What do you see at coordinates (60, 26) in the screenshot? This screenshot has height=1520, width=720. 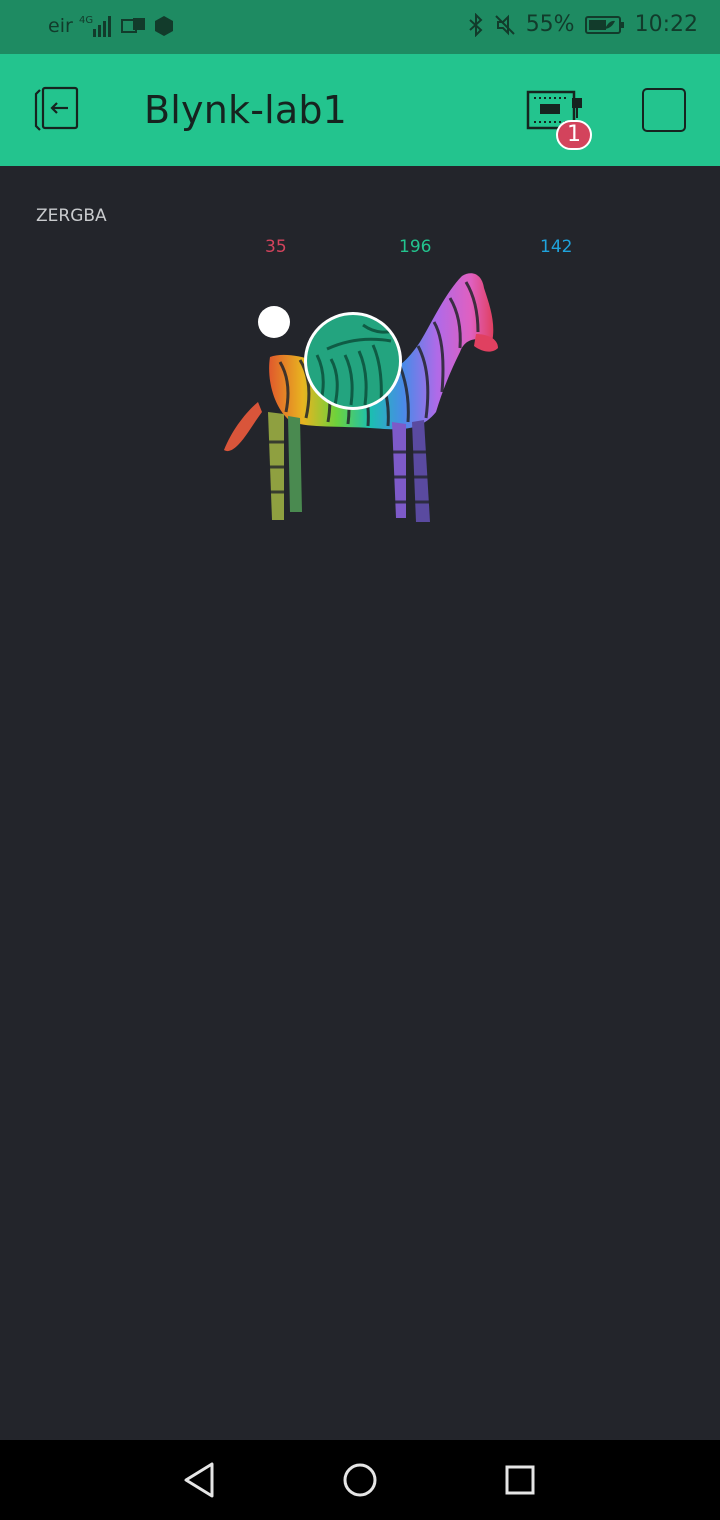 I see `carrier-name: eir` at bounding box center [60, 26].